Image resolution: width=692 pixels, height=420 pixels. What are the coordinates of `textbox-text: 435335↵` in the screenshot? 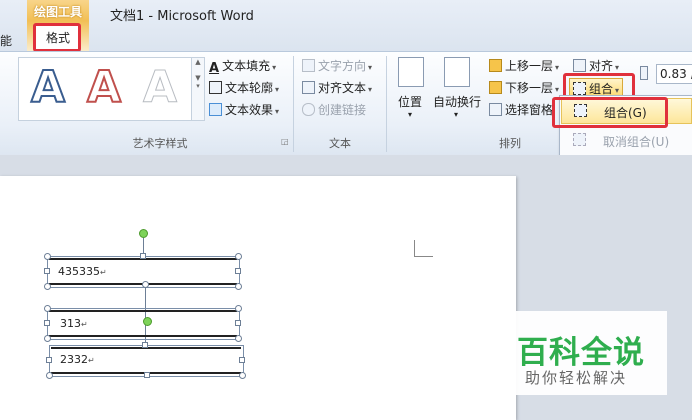 It's located at (82, 271).